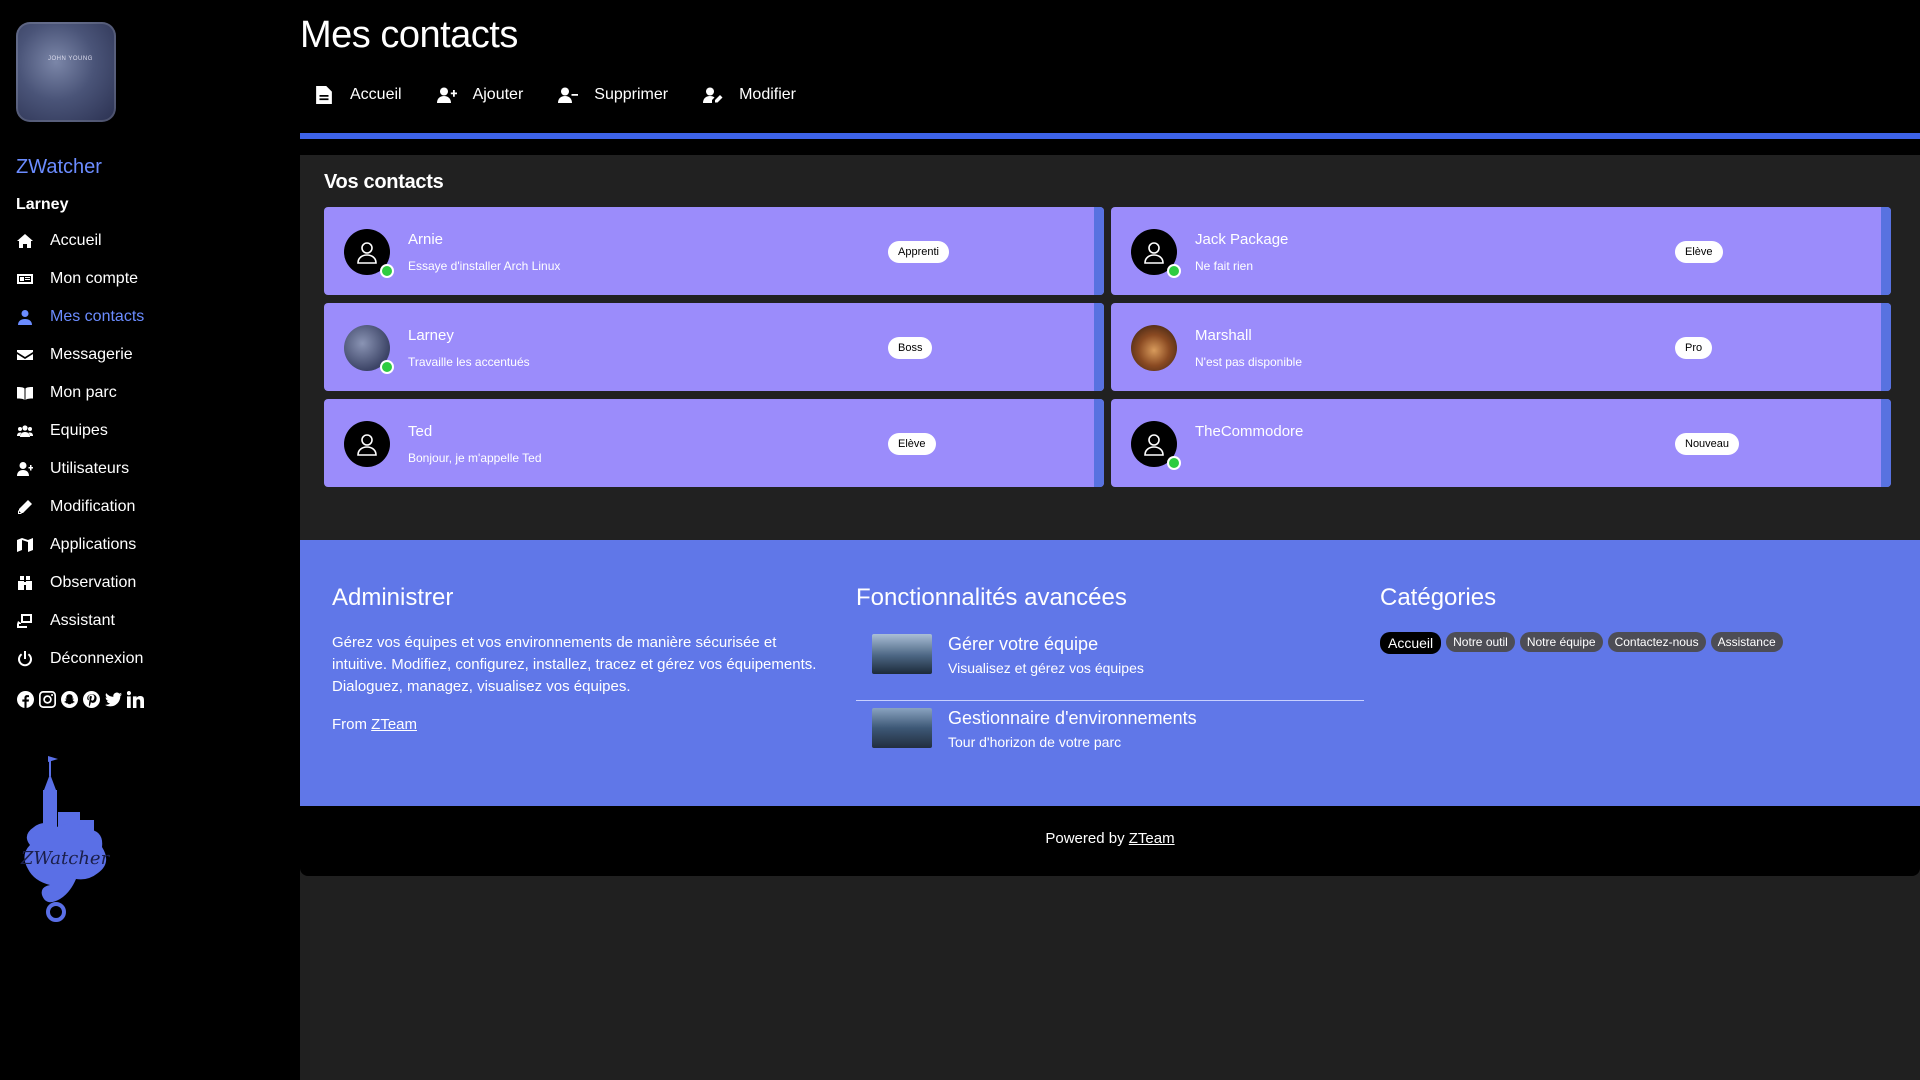 The height and width of the screenshot is (1080, 1920). Describe the element at coordinates (25, 355) in the screenshot. I see `envelope-icon` at that location.